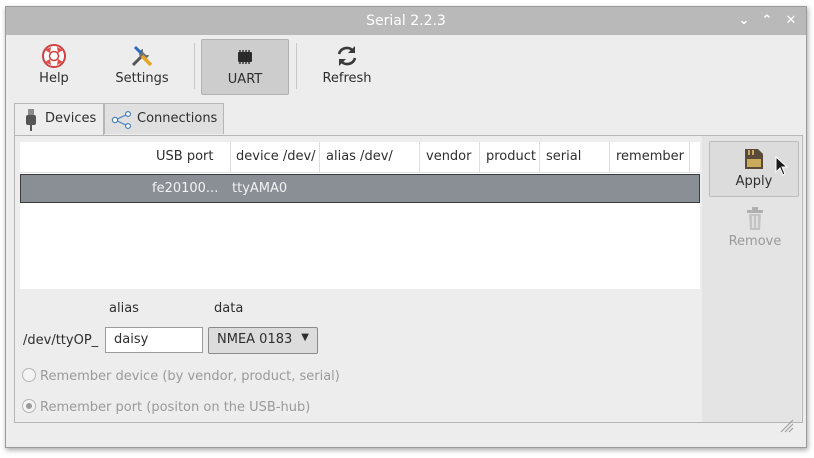  I want to click on apply-label: Apply, so click(754, 181).